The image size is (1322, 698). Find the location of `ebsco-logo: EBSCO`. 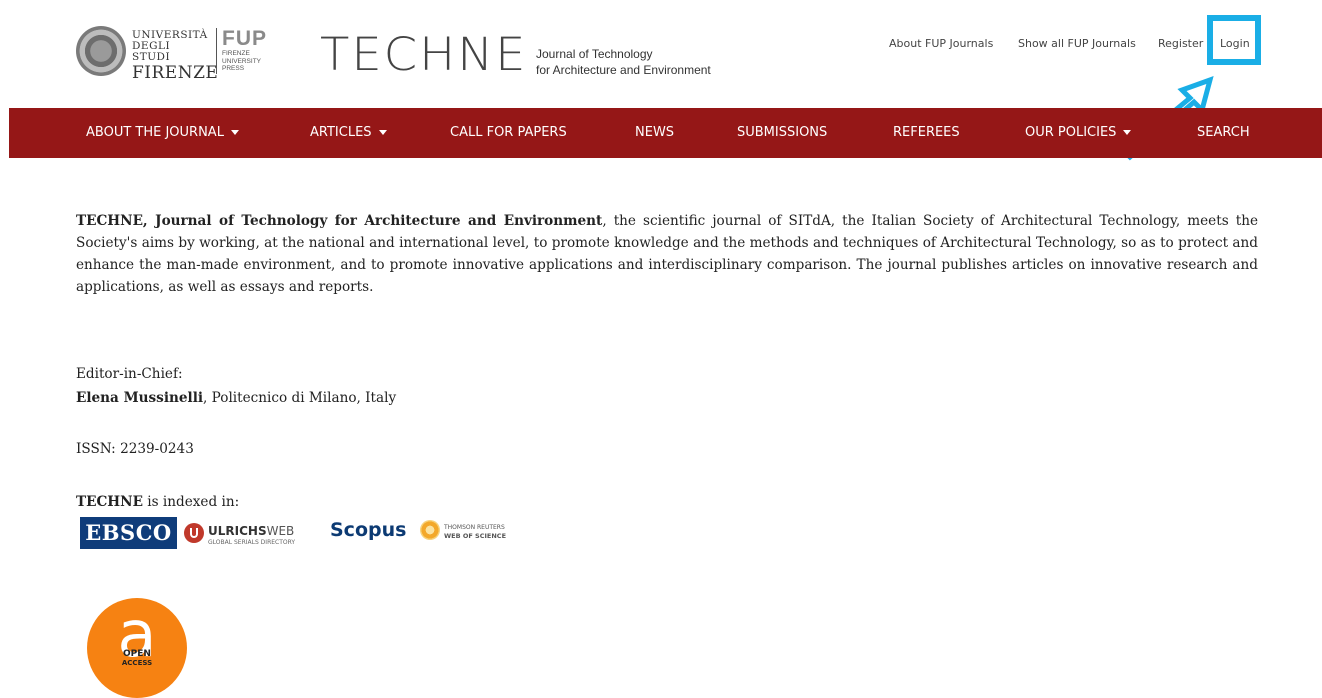

ebsco-logo: EBSCO is located at coordinates (128, 533).